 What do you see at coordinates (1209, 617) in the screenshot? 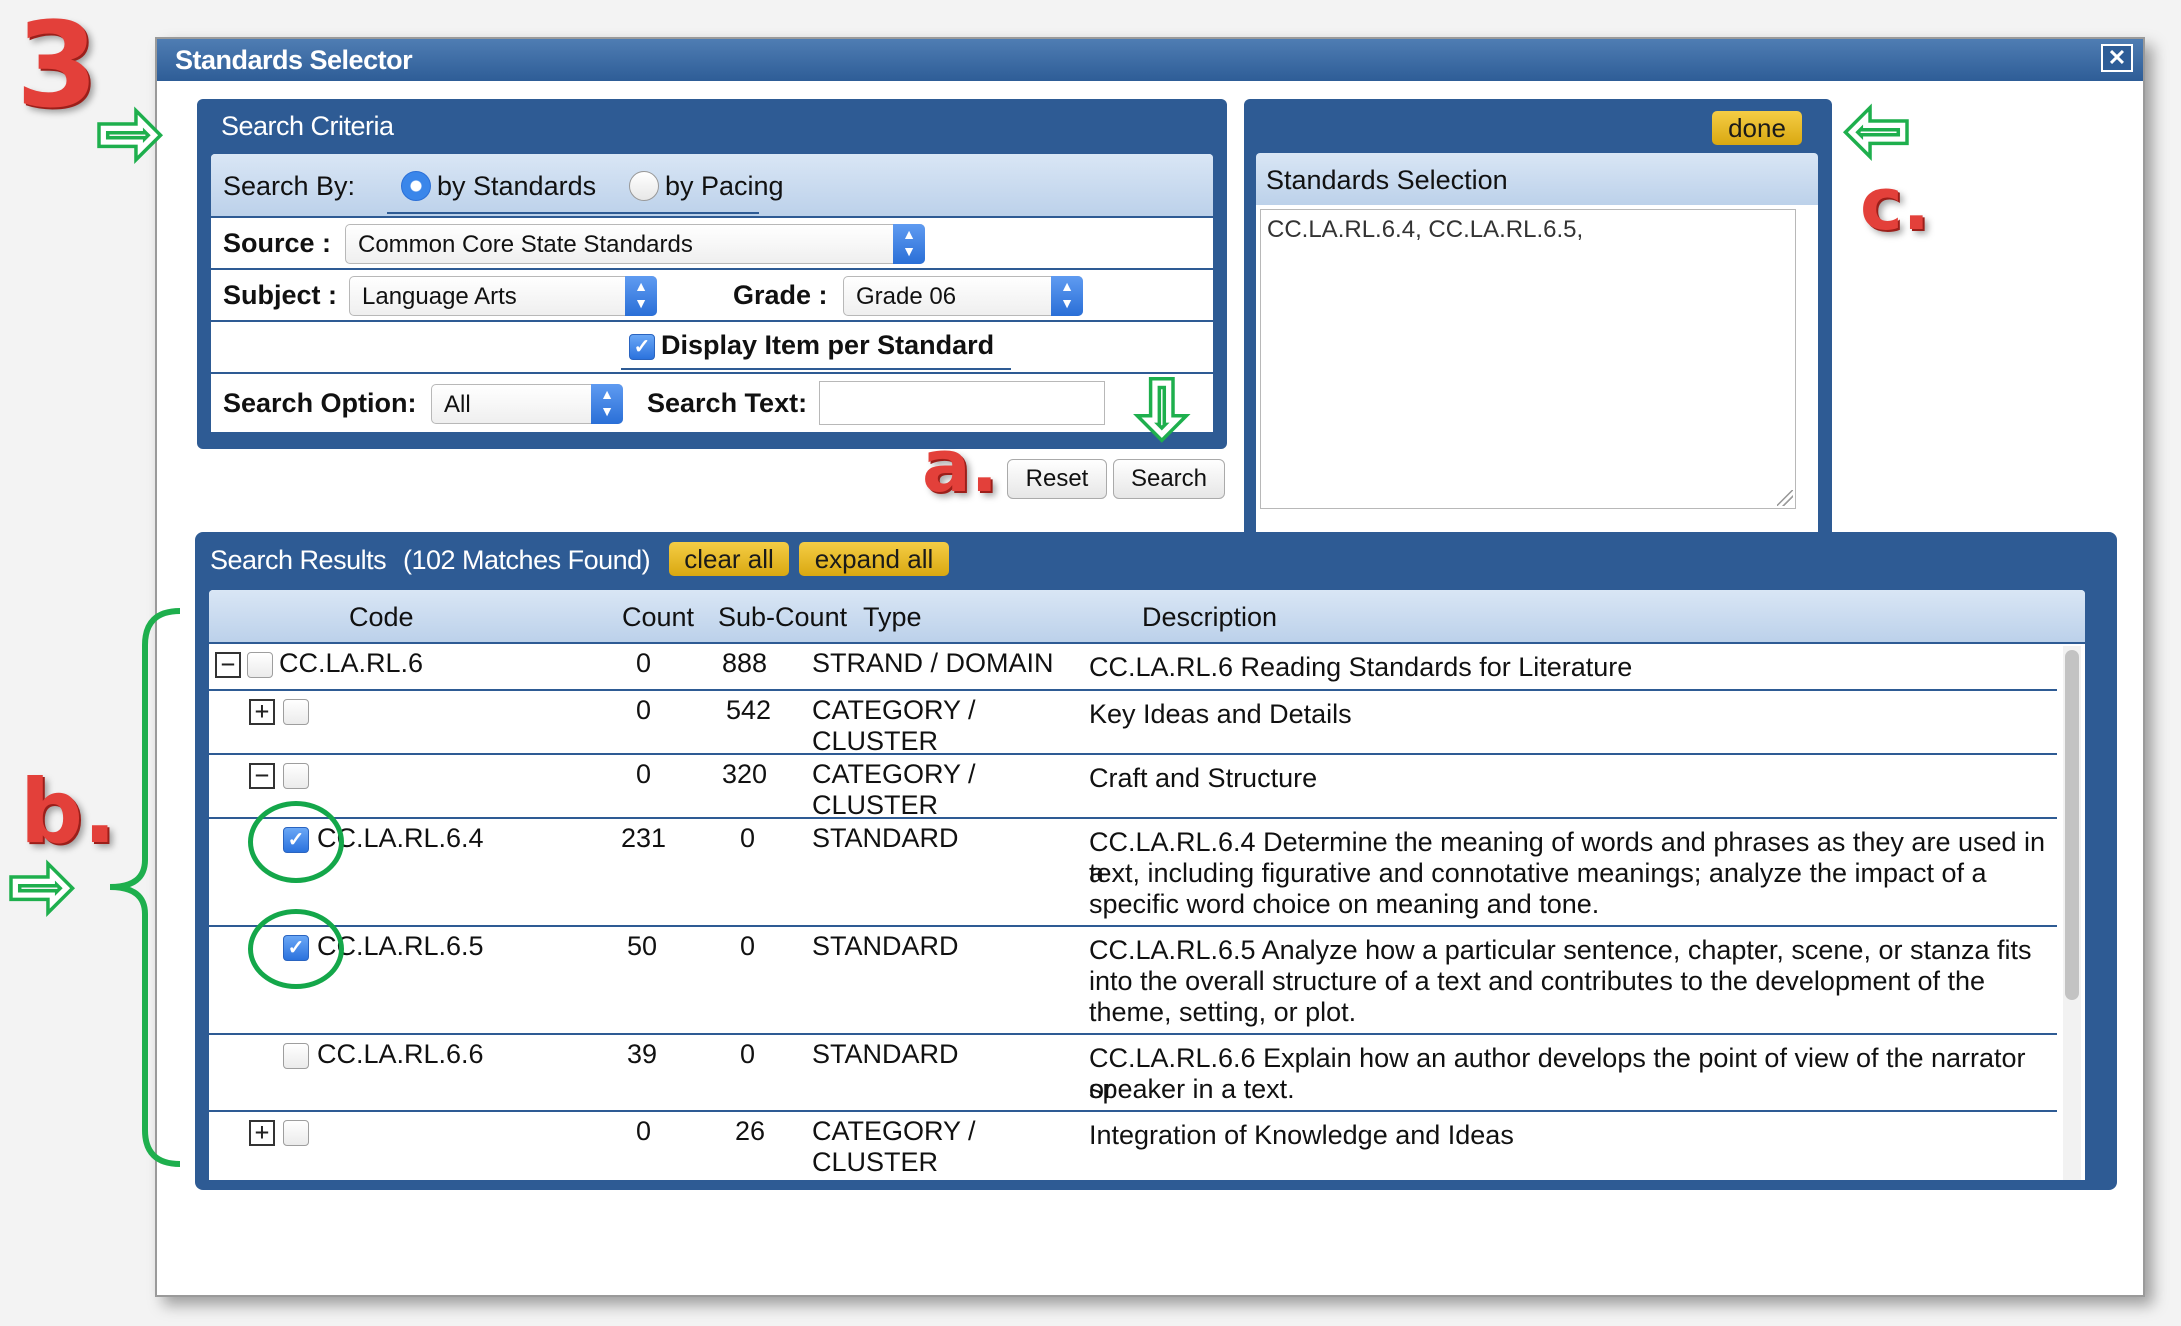
I see `col-description-header: Description` at bounding box center [1209, 617].